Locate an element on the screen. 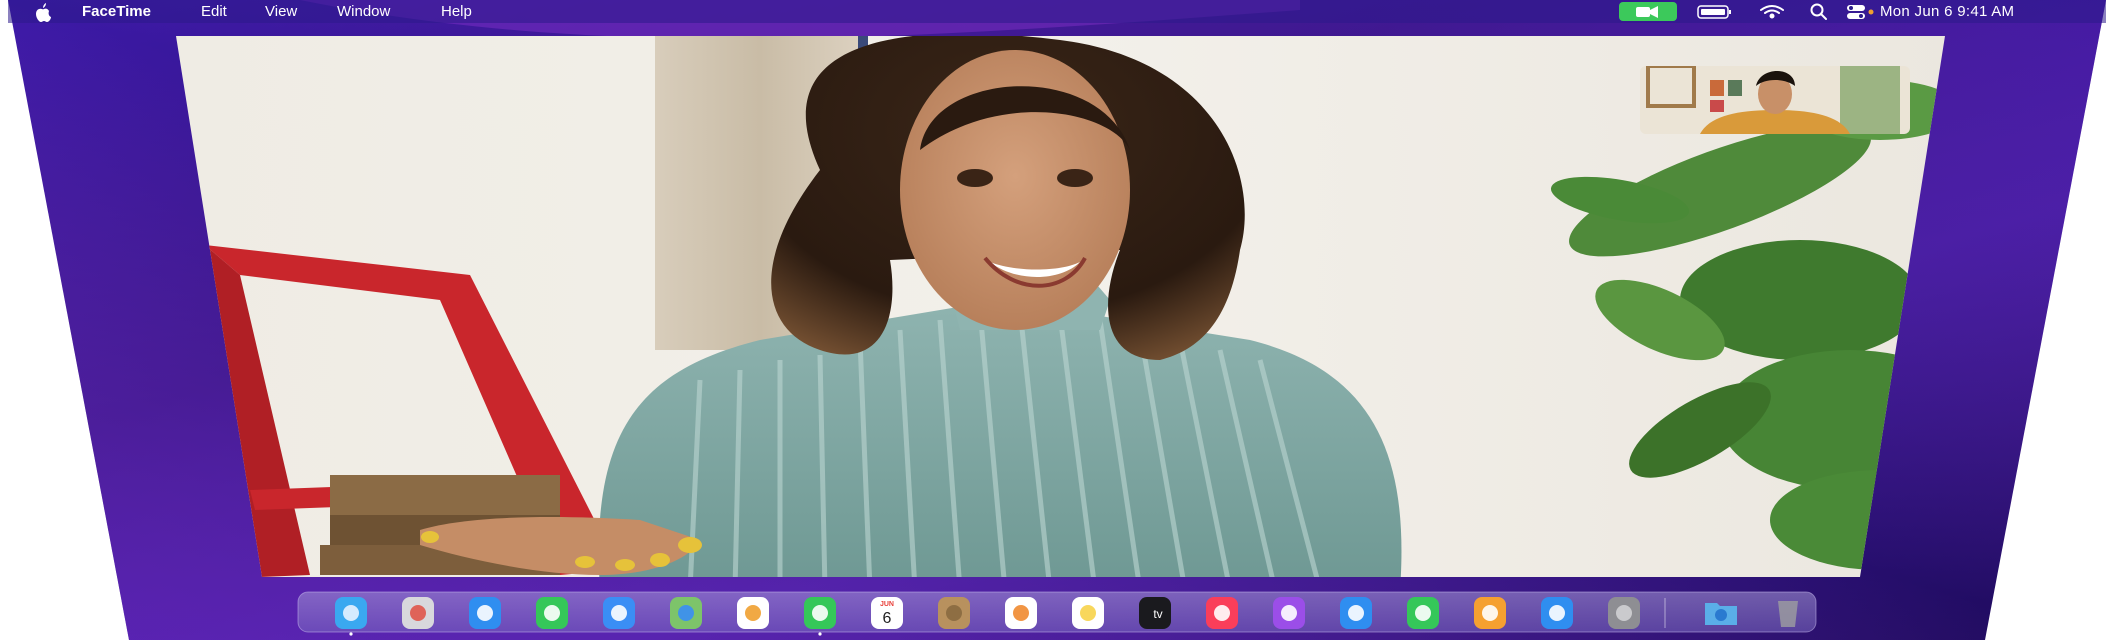 This screenshot has width=2114, height=640. messages-icon: Messages is located at coordinates (552, 613).